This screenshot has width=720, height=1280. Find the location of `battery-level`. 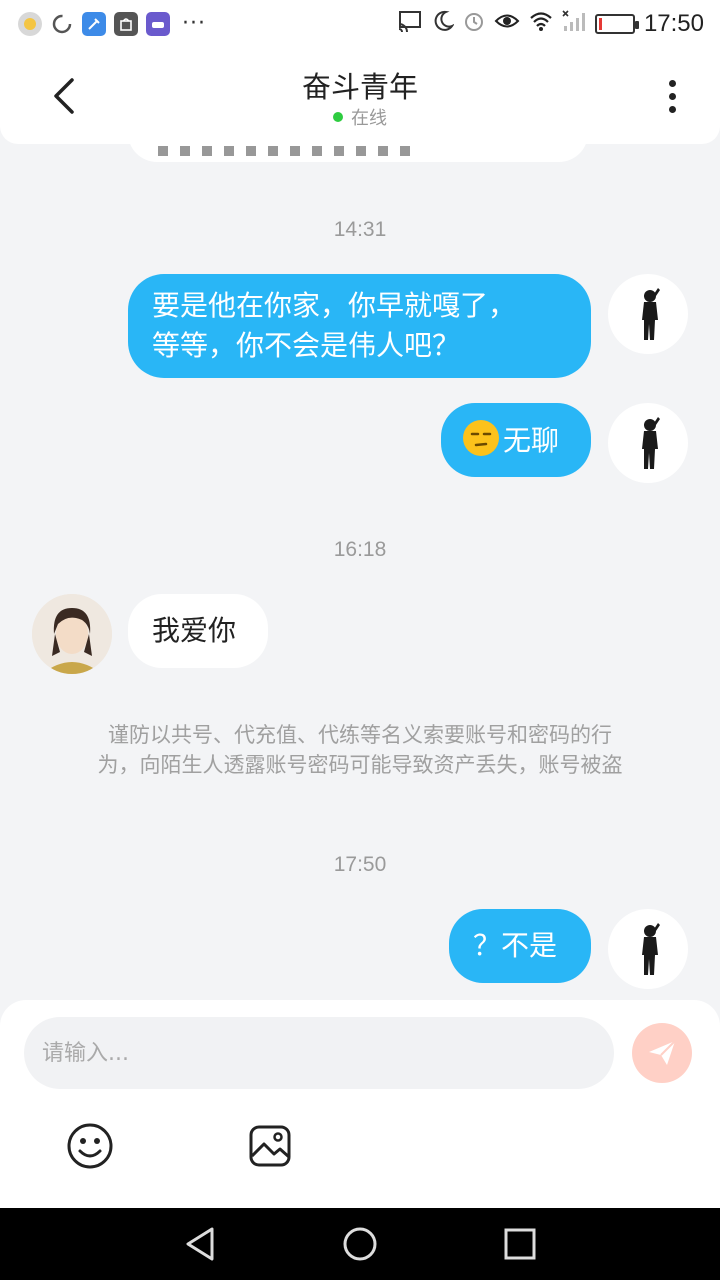

battery-level is located at coordinates (600, 24).